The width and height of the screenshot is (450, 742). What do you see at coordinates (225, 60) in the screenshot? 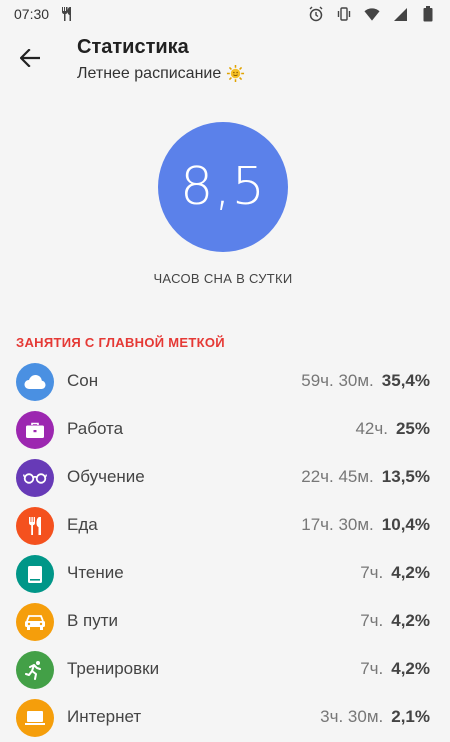
I see `app-header: Статистика Летнее расписание` at bounding box center [225, 60].